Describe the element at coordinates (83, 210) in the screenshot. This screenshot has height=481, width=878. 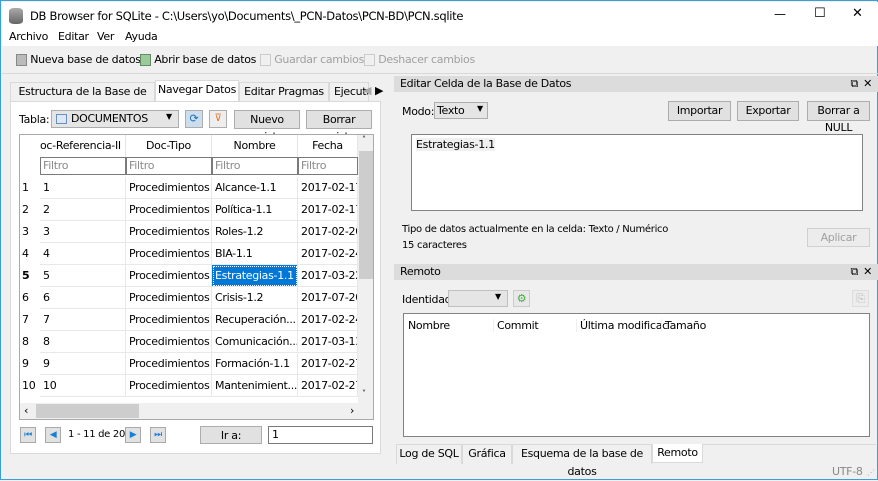
I see `table-cell: 2` at that location.